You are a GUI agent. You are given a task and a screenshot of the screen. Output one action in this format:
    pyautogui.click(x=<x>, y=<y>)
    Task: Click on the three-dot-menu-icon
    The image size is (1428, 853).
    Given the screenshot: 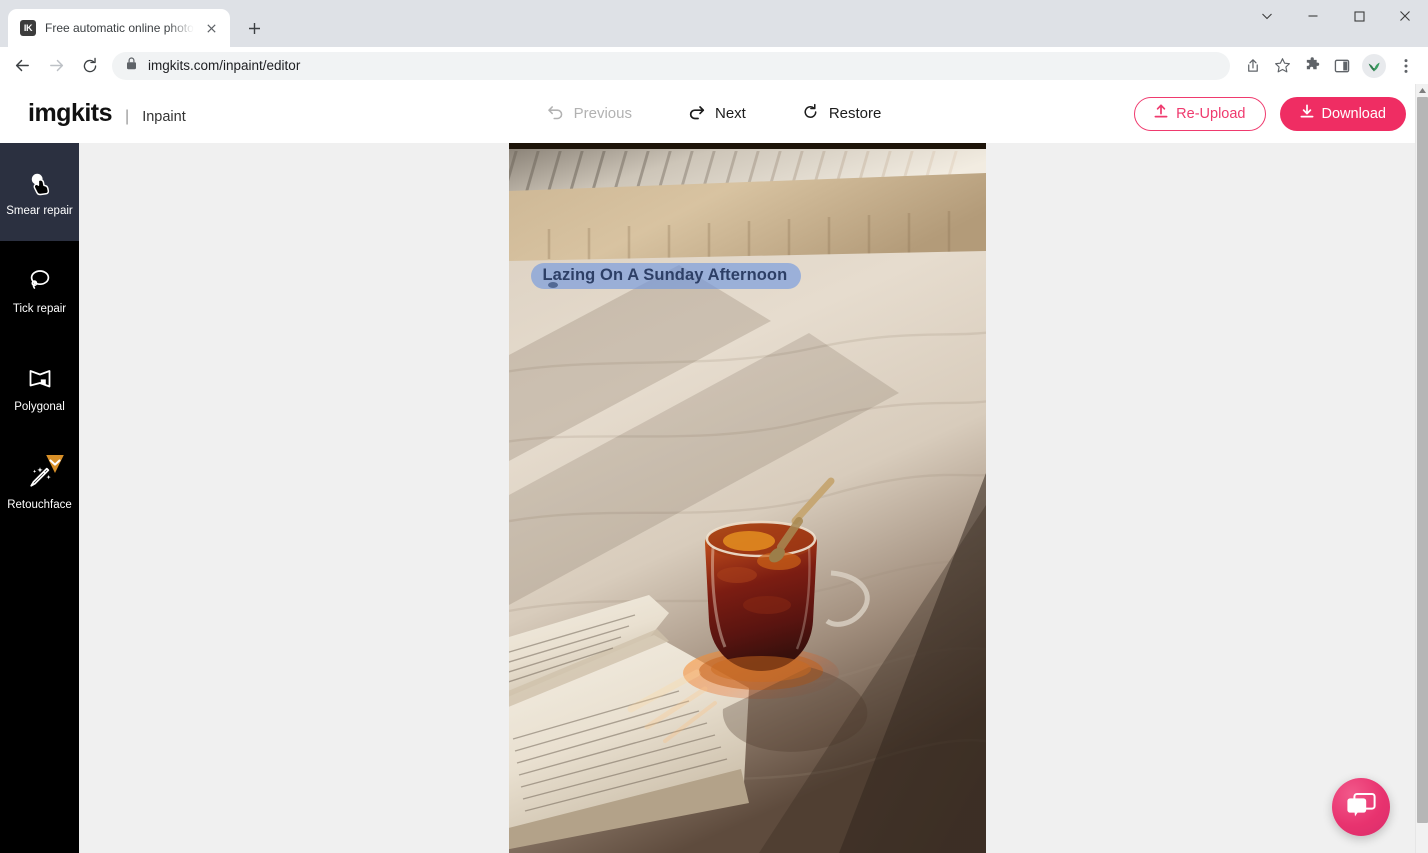 What is the action you would take?
    pyautogui.click(x=1406, y=66)
    